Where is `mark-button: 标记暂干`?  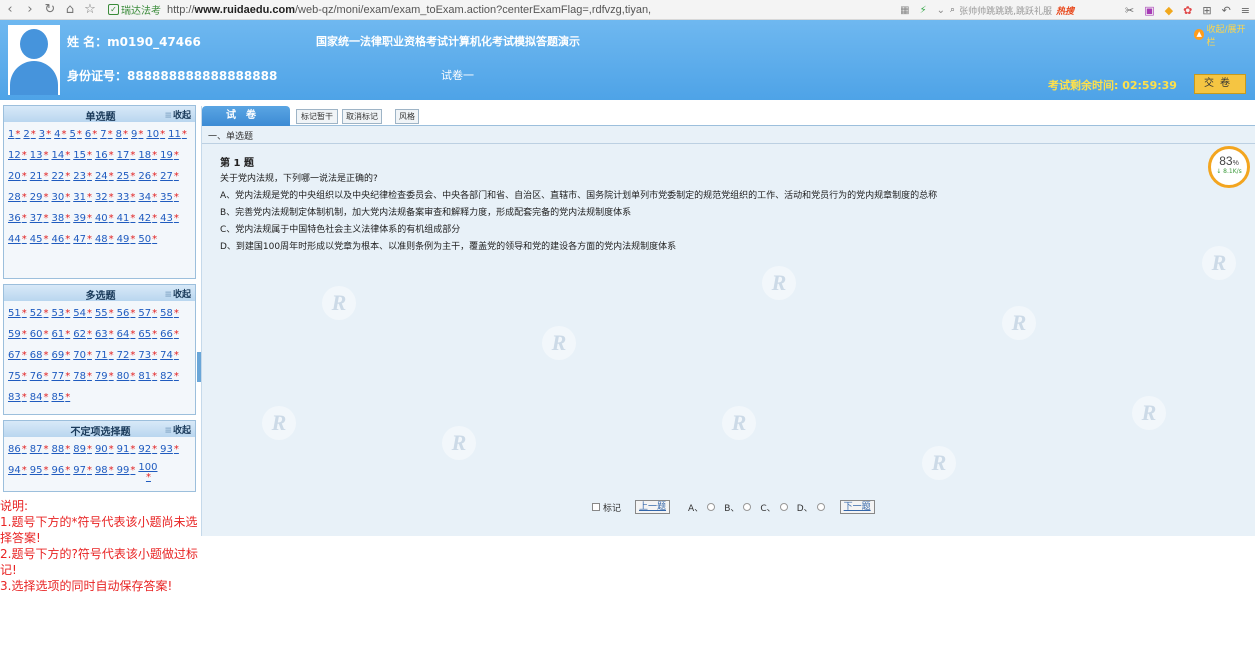 mark-button: 标记暂干 is located at coordinates (317, 116).